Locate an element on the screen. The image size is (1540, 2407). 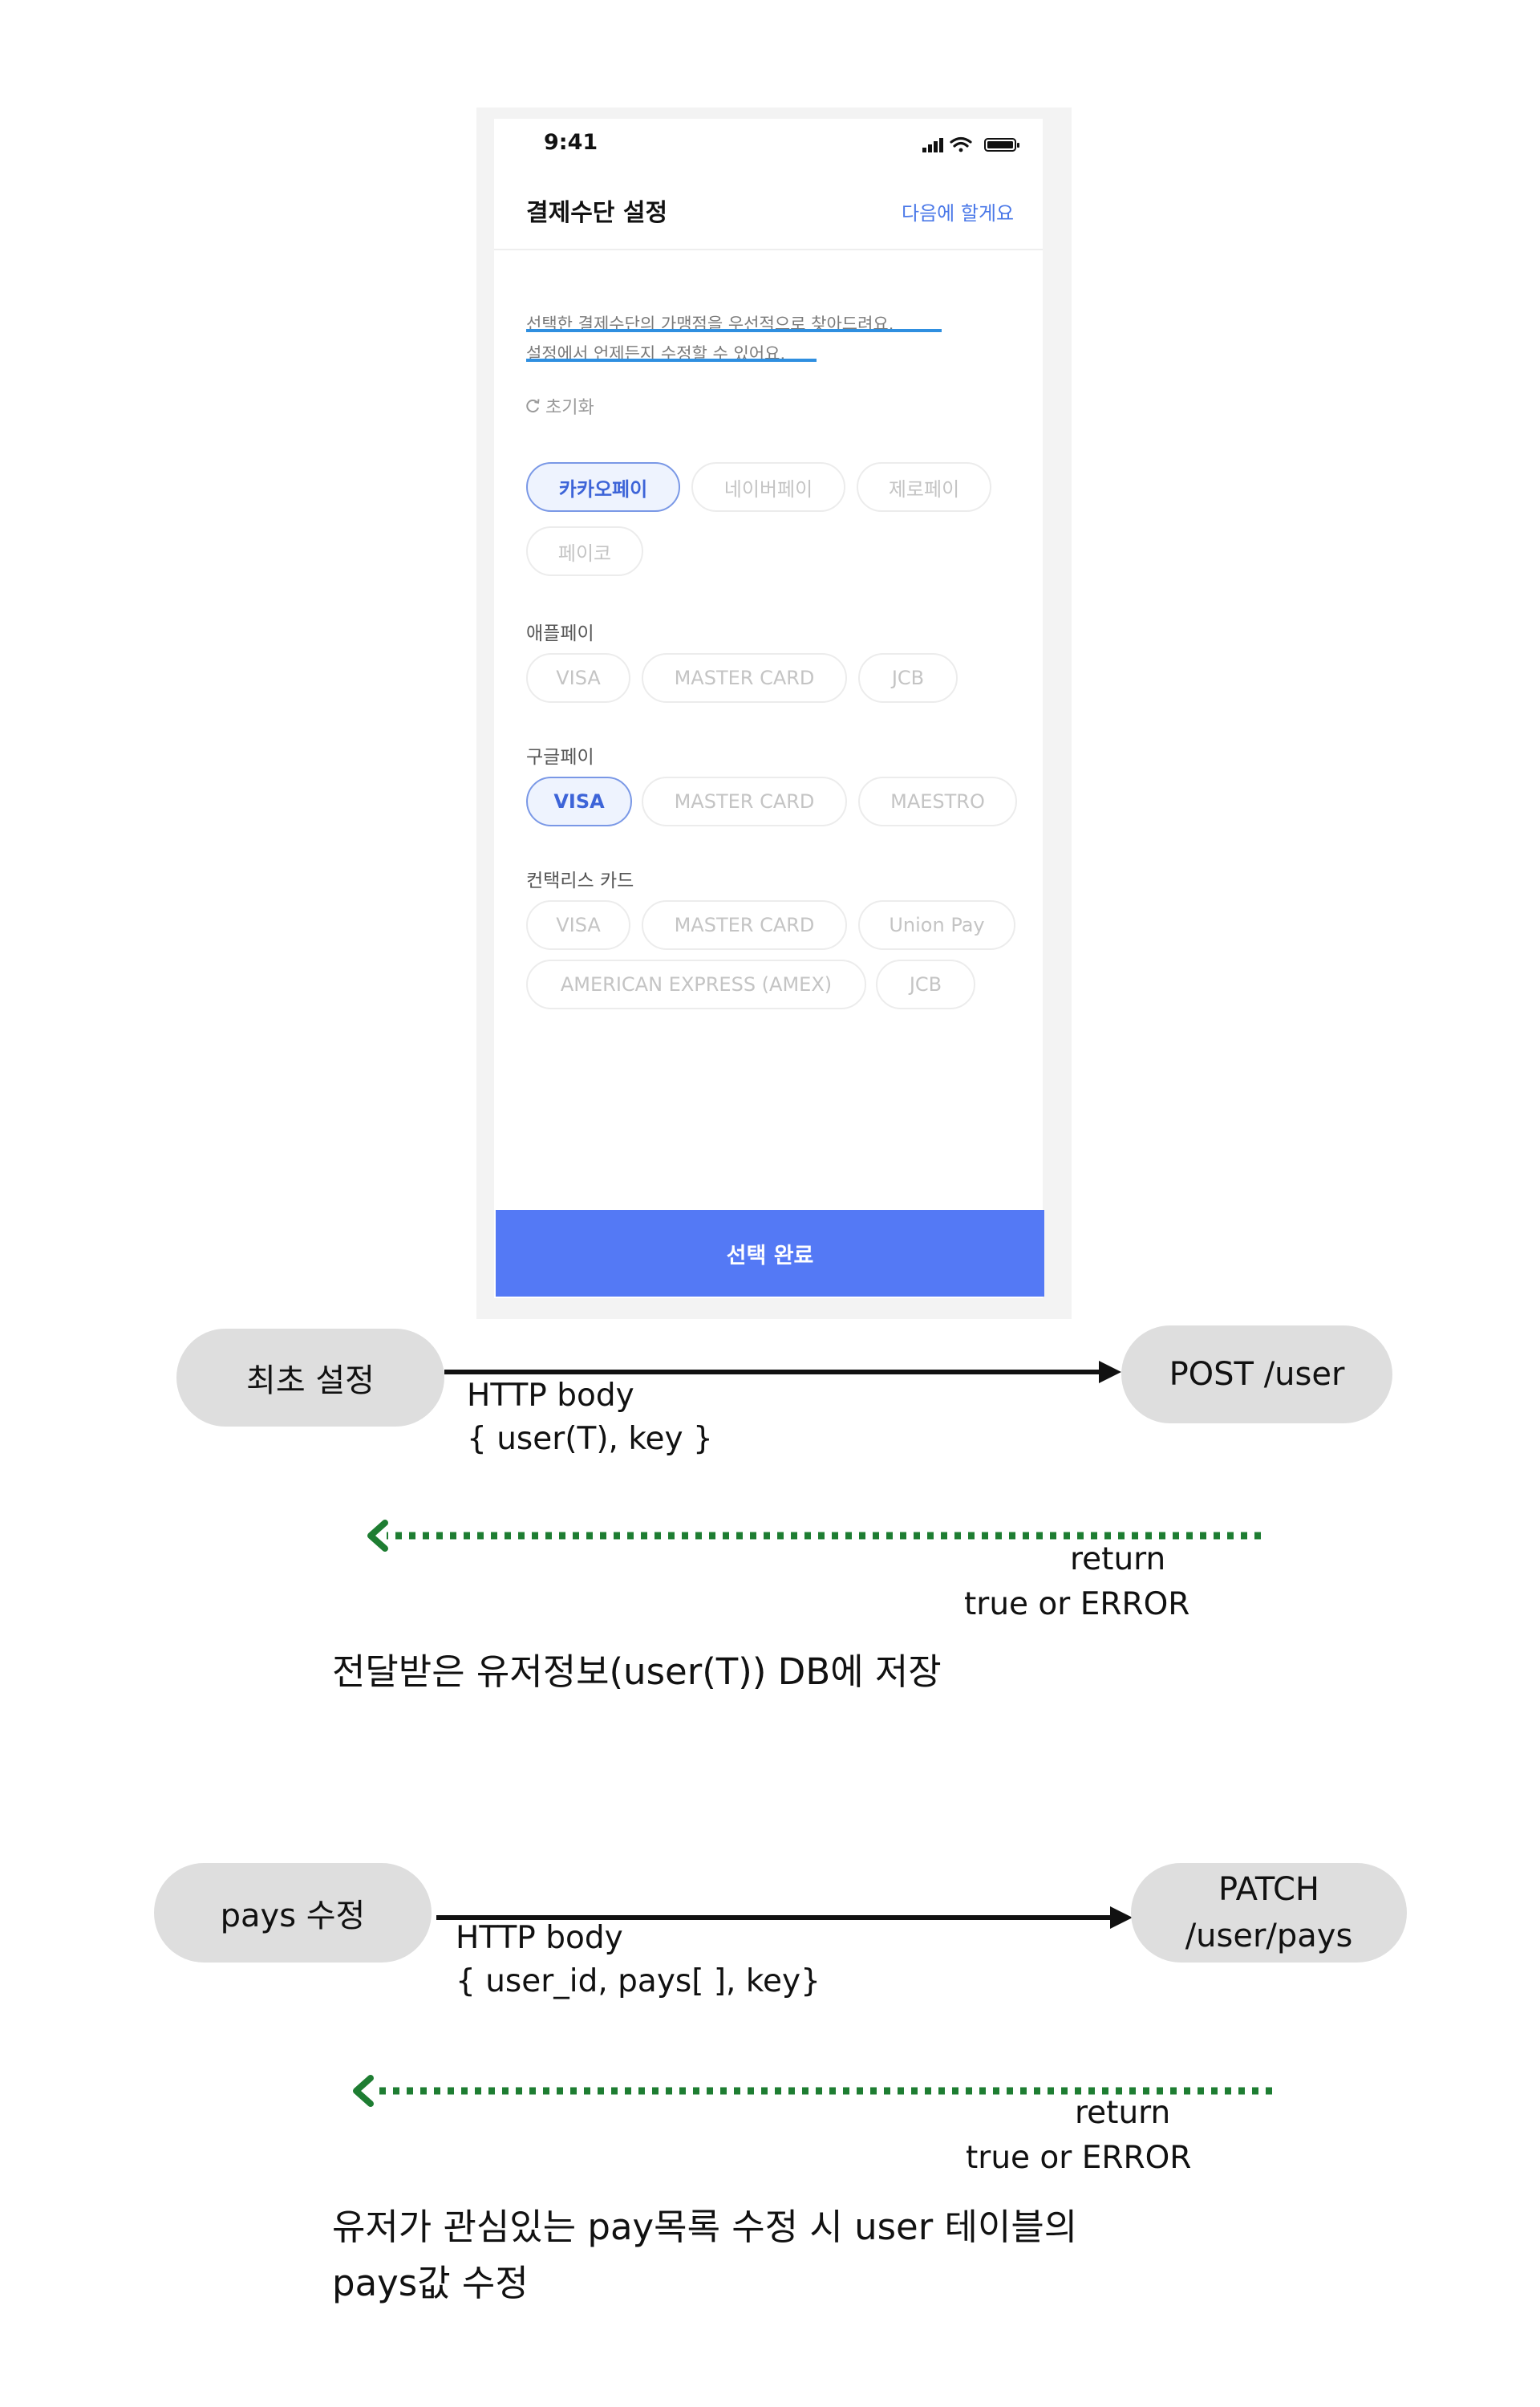
flow2-return-label-2: true or ERROR is located at coordinates (1079, 2158).